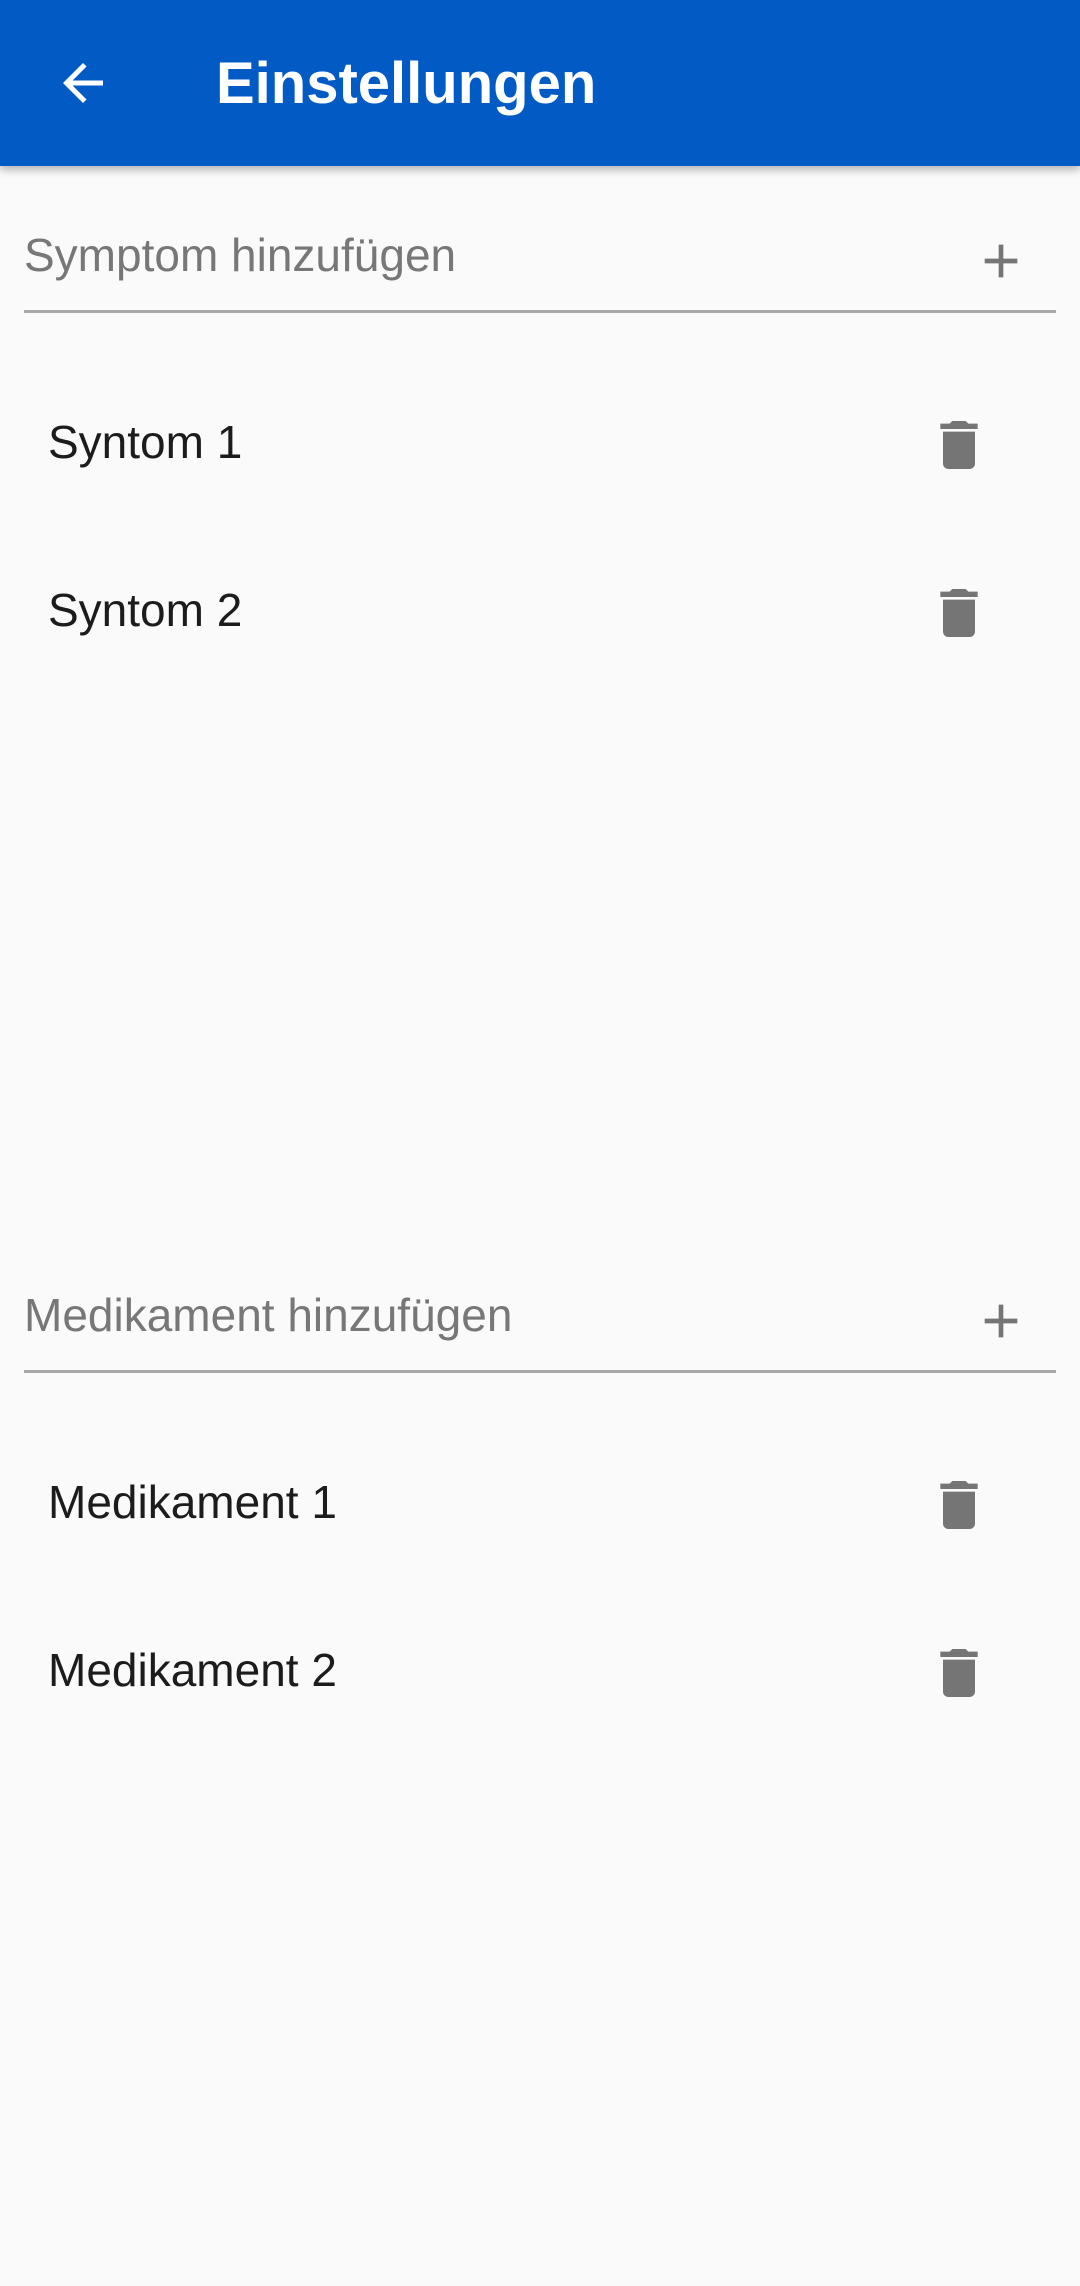 The height and width of the screenshot is (2286, 1080). What do you see at coordinates (540, 1670) in the screenshot?
I see `medication-list-item: Medikament 2` at bounding box center [540, 1670].